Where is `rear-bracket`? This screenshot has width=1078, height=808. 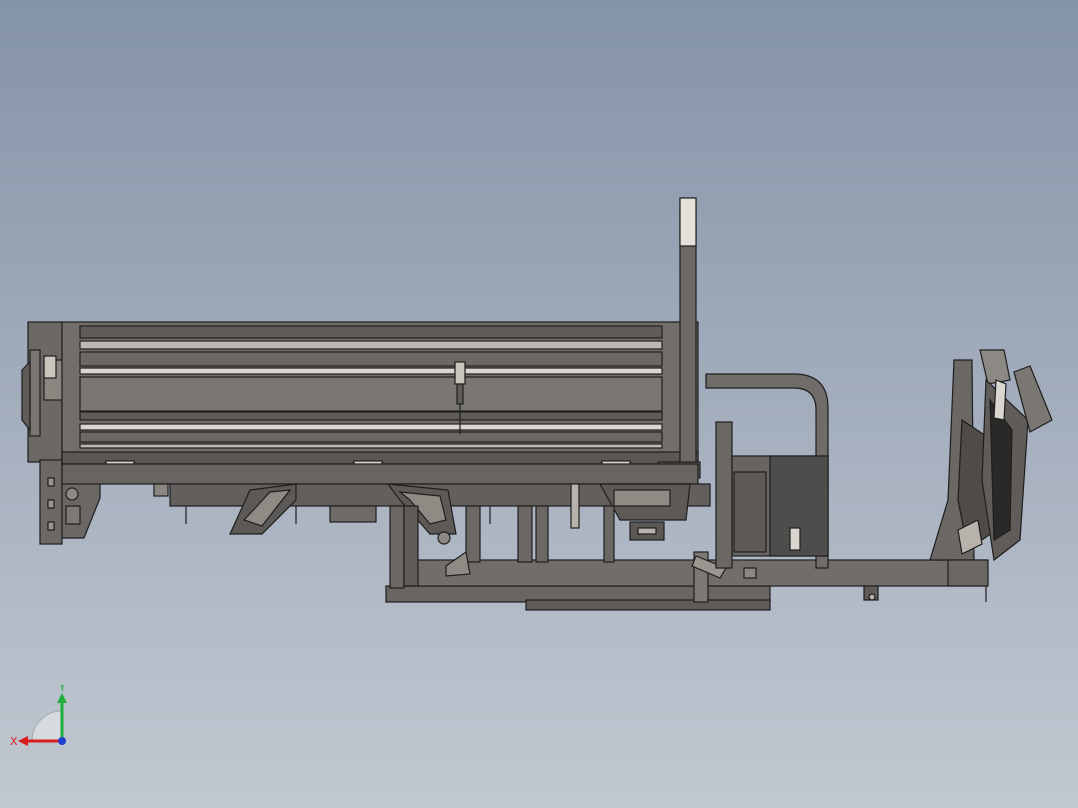 rear-bracket is located at coordinates (81, 509).